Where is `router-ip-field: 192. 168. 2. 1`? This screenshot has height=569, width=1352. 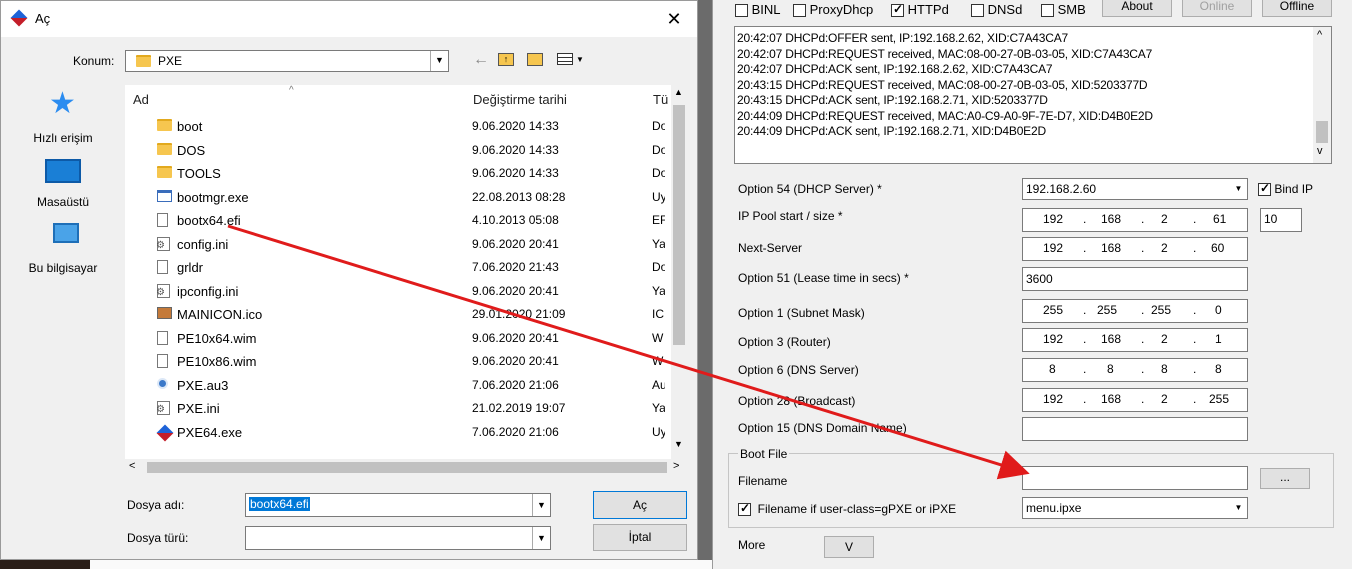
router-ip-field: 192. 168. 2. 1 is located at coordinates (1135, 340).